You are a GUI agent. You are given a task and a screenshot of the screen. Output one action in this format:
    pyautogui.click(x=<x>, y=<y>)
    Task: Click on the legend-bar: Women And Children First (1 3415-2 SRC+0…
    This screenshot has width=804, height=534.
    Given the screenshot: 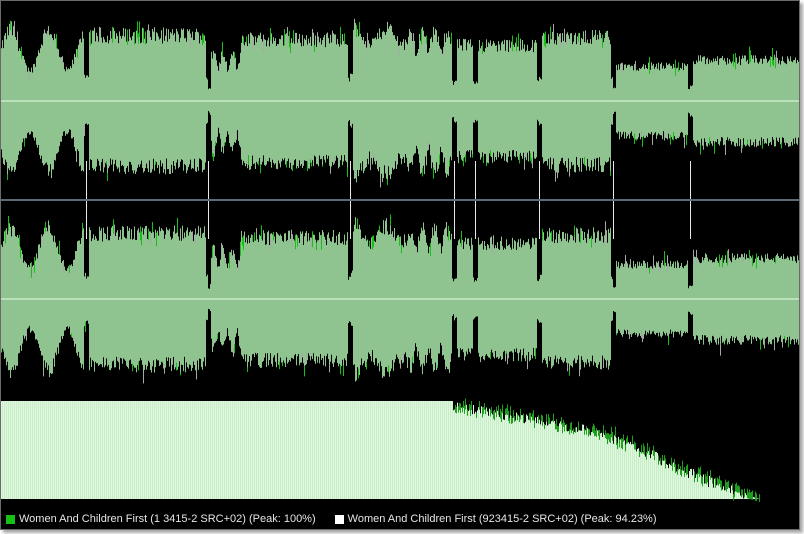 What is the action you would take?
    pyautogui.click(x=400, y=519)
    